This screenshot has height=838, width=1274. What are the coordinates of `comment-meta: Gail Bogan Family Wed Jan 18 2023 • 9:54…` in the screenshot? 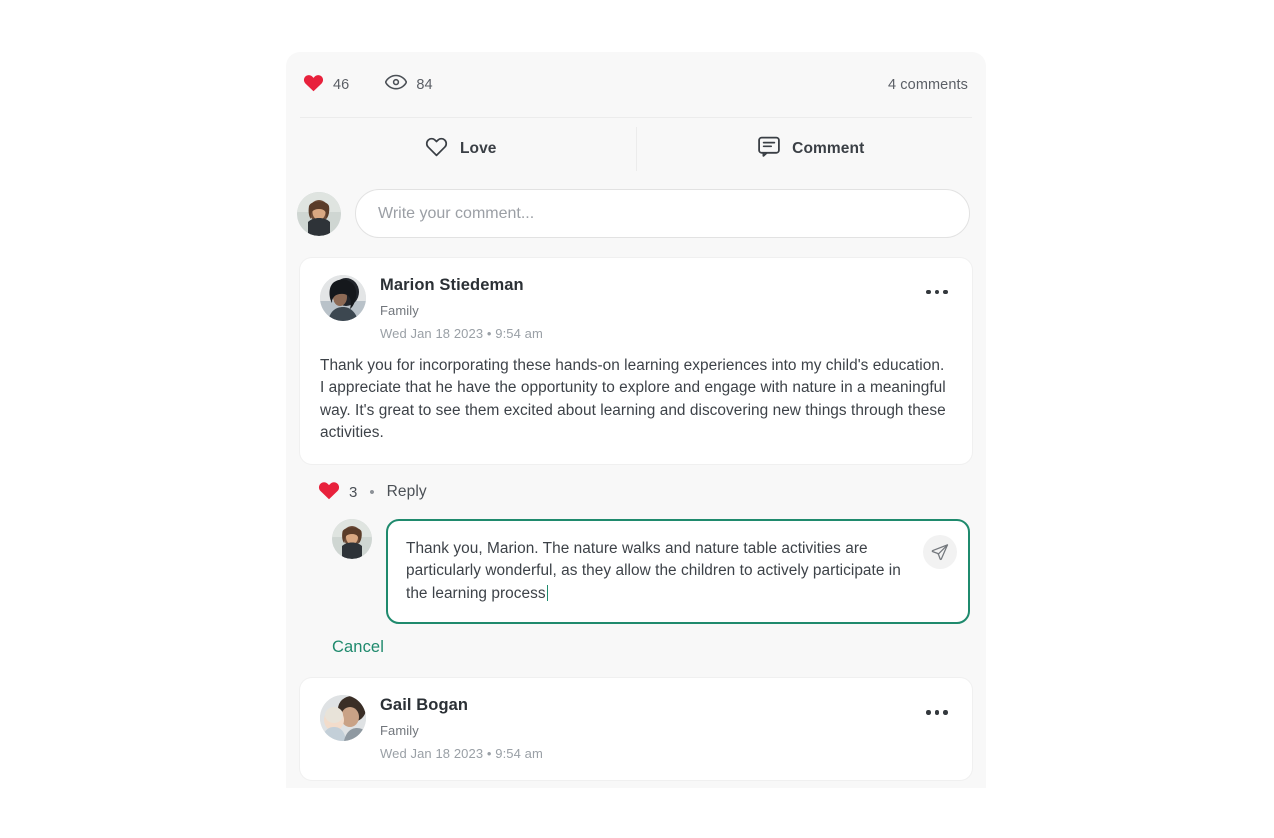 It's located at (644, 728).